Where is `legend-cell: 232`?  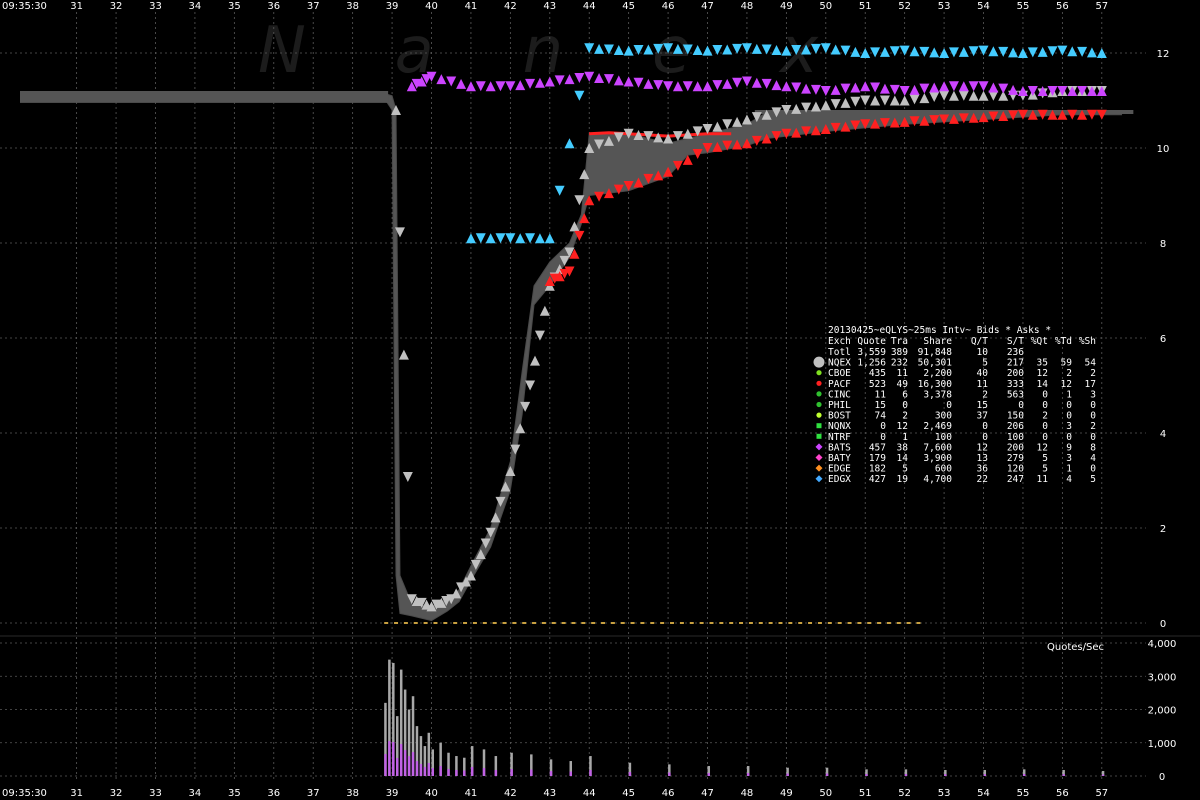 legend-cell: 232 is located at coordinates (899, 363).